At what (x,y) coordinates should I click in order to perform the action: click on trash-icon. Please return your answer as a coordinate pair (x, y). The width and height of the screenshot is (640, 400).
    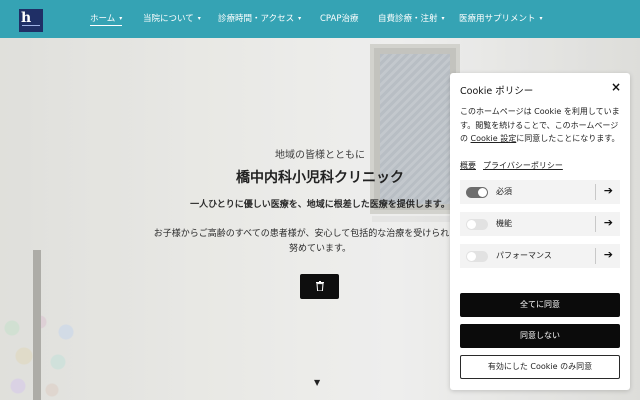
    Looking at the image, I should click on (320, 286).